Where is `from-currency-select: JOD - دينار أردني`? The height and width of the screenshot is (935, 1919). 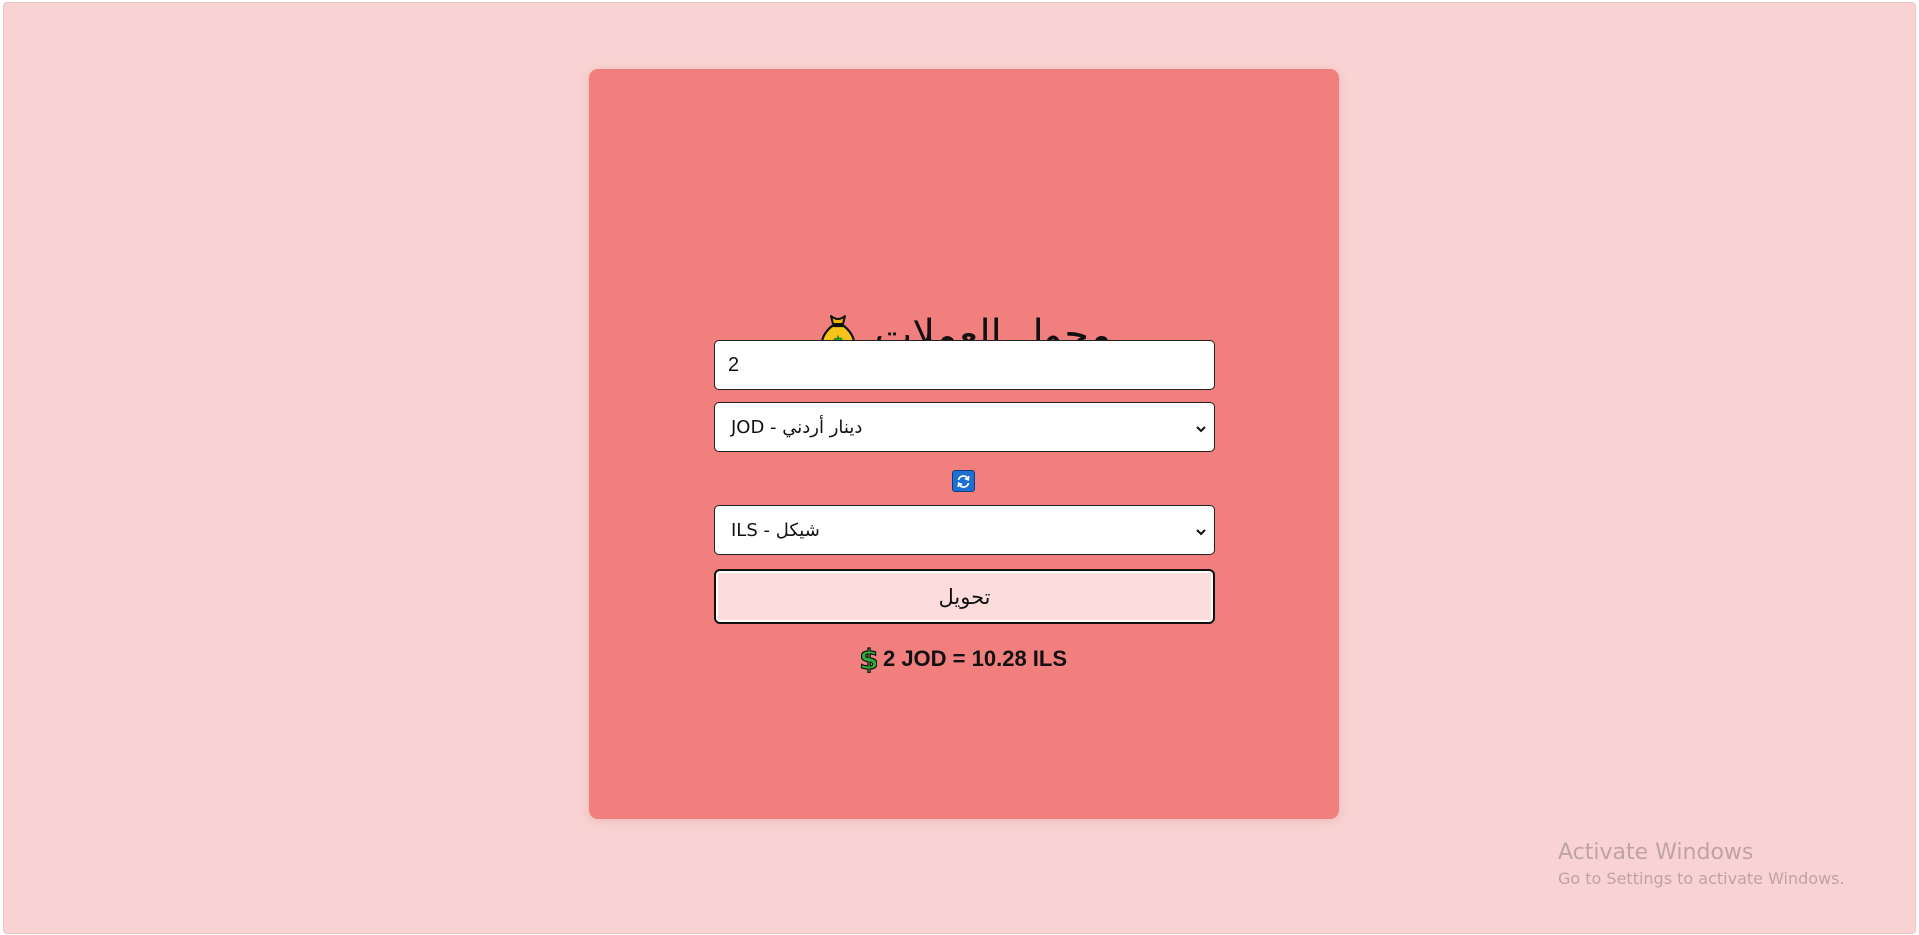 from-currency-select: JOD - دينار أردني is located at coordinates (964, 427).